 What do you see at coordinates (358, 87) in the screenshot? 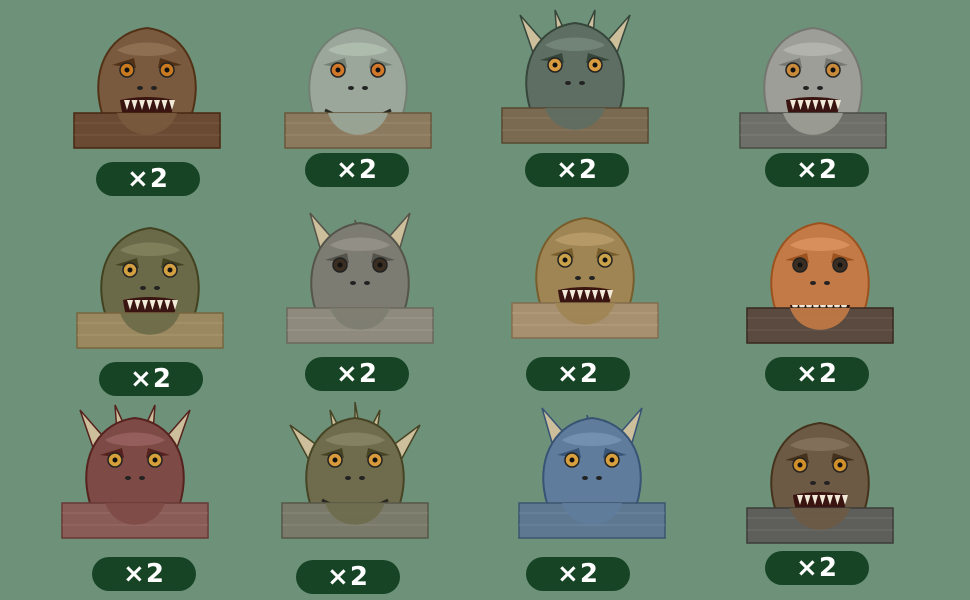
I see `turtle-crown-icon` at bounding box center [358, 87].